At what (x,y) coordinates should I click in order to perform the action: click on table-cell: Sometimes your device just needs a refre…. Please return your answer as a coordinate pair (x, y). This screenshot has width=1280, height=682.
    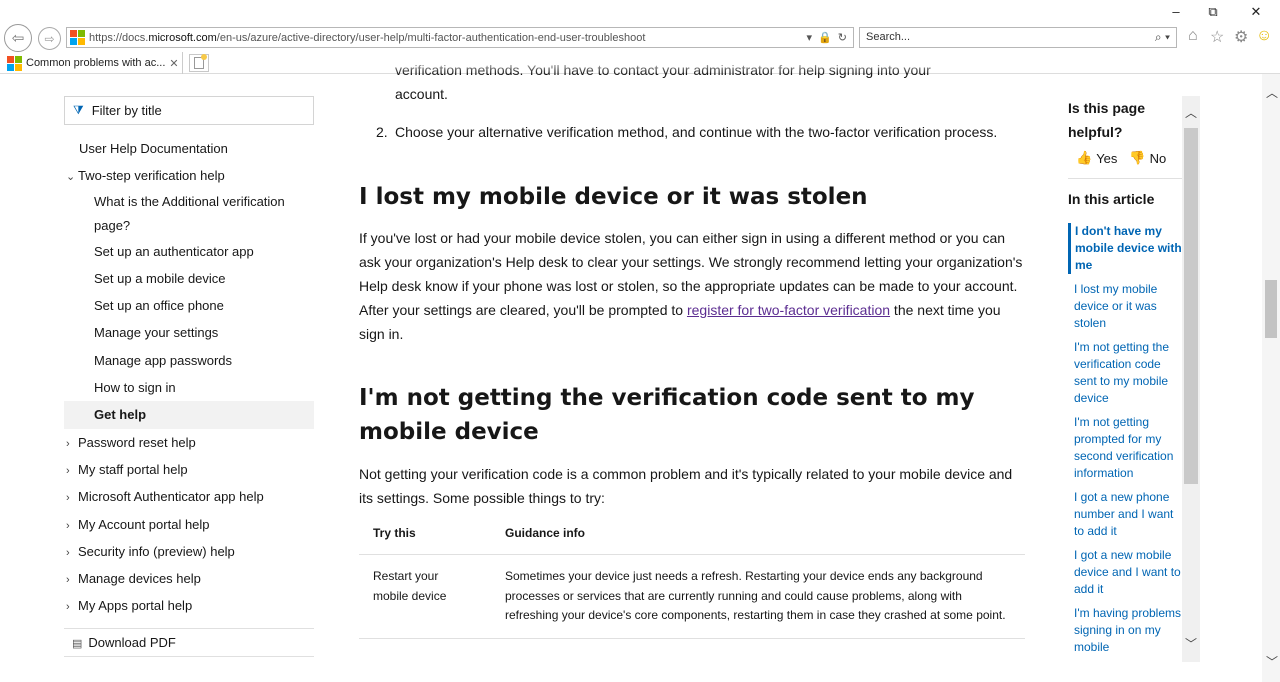
    Looking at the image, I should click on (758, 596).